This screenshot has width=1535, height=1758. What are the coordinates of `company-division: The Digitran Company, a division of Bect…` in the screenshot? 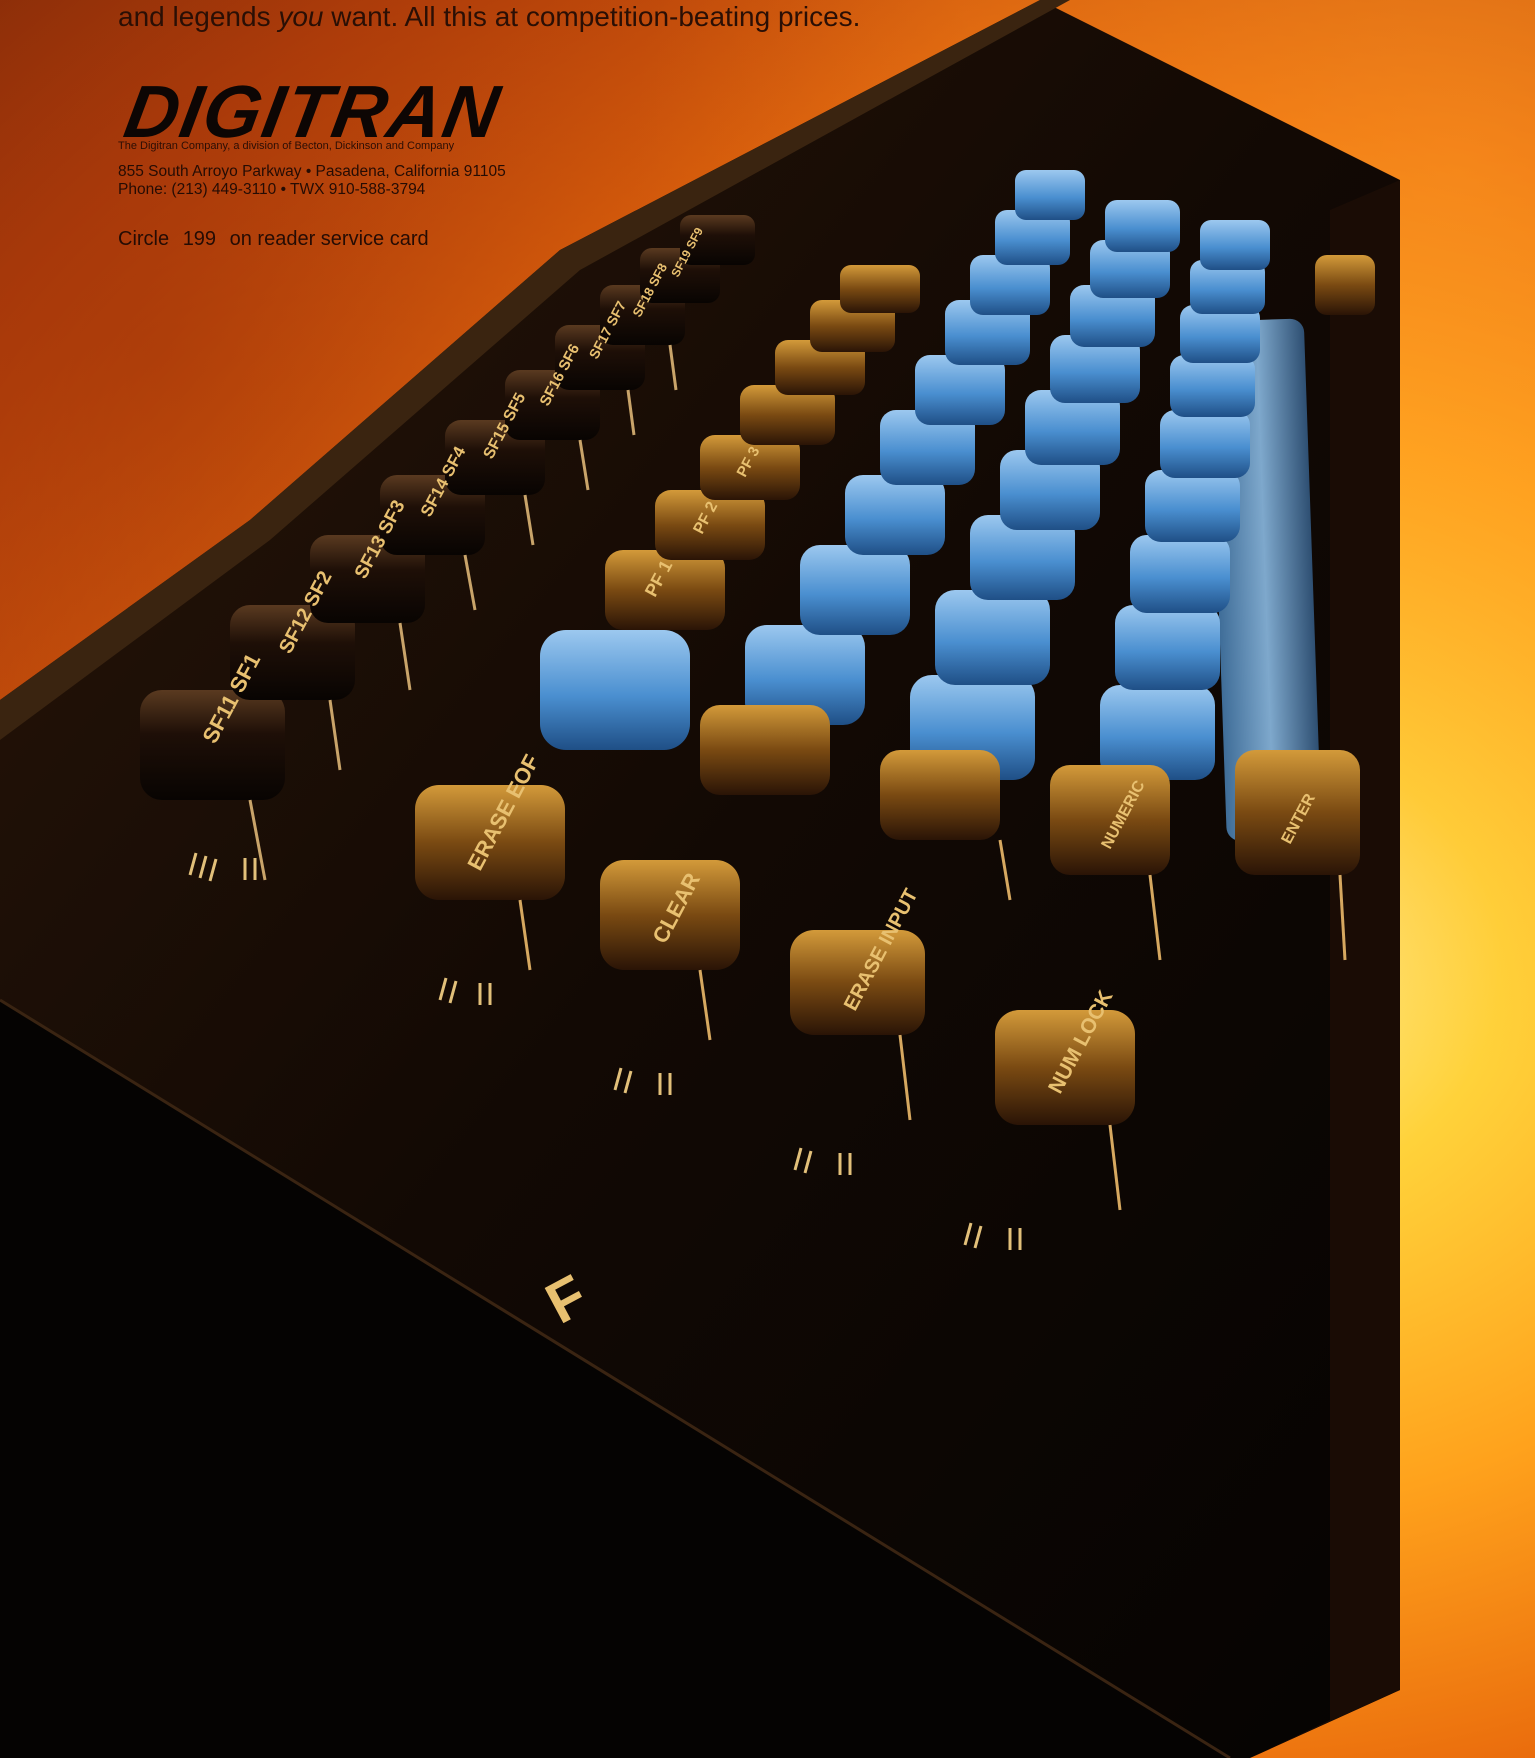 It's located at (286, 146).